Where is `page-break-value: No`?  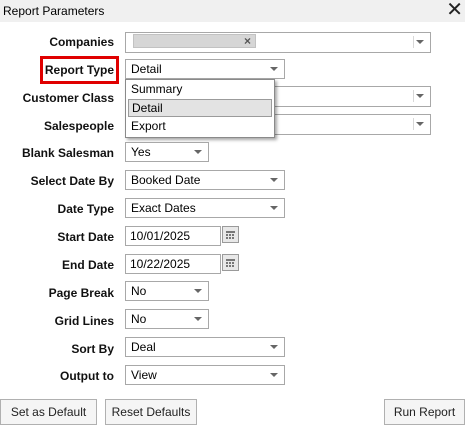 page-break-value: No is located at coordinates (139, 291).